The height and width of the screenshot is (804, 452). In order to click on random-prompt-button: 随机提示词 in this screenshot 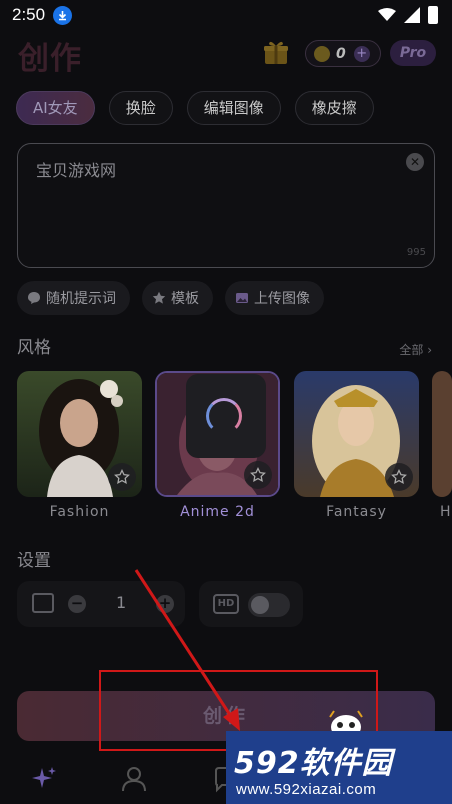, I will do `click(73, 298)`.